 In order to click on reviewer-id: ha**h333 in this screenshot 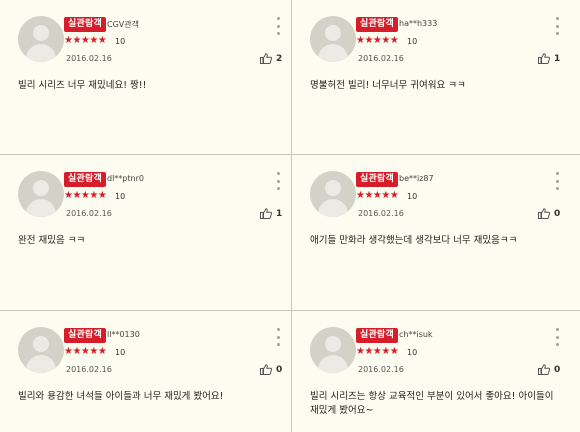, I will do `click(418, 23)`.